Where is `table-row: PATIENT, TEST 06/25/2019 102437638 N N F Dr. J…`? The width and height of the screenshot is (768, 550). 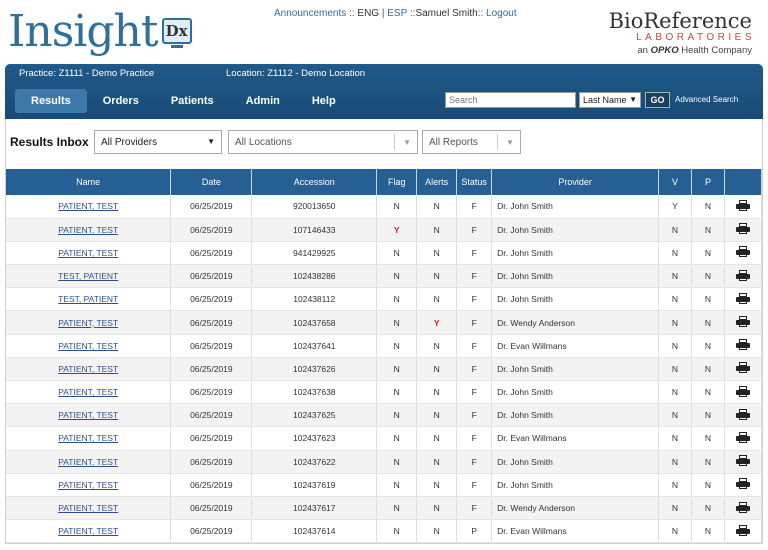
table-row: PATIENT, TEST 06/25/2019 102437638 N N F Dr. J… is located at coordinates (384, 392).